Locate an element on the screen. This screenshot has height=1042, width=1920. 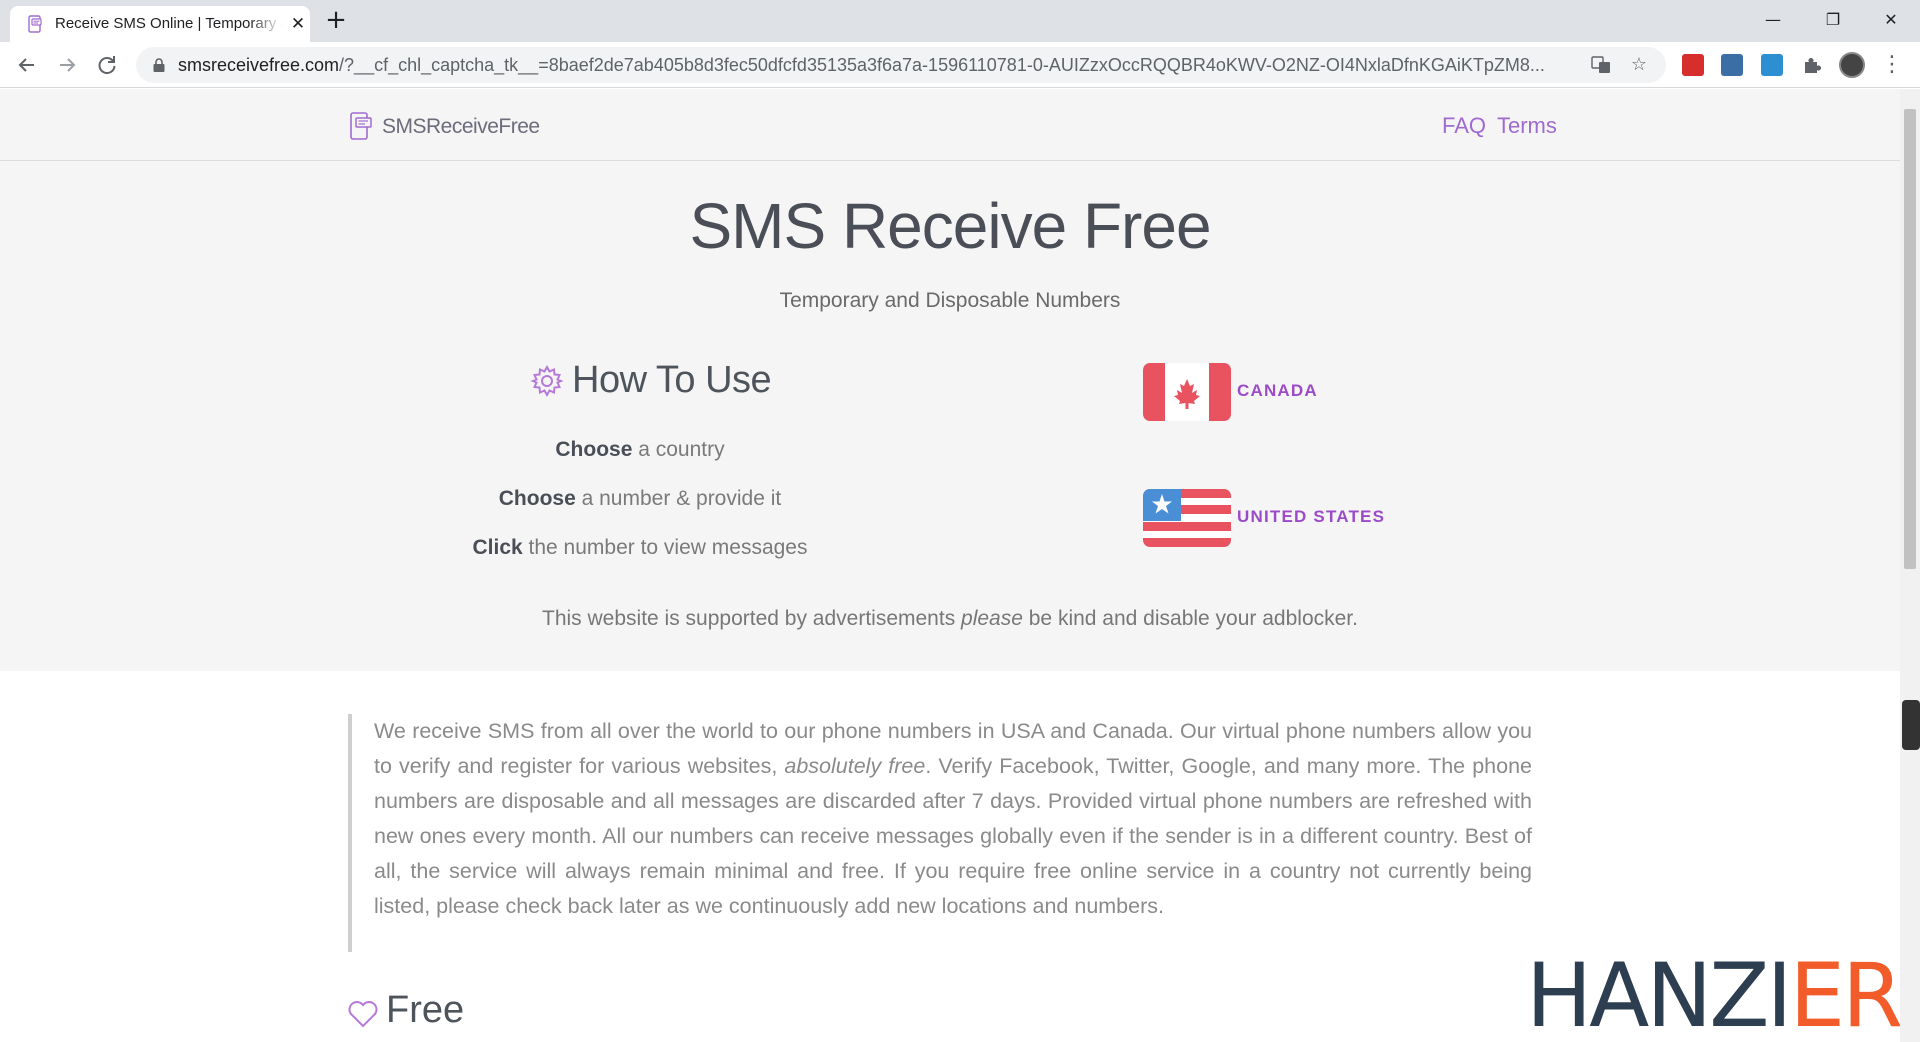
page-title: SMS Receive Free is located at coordinates (950, 226).